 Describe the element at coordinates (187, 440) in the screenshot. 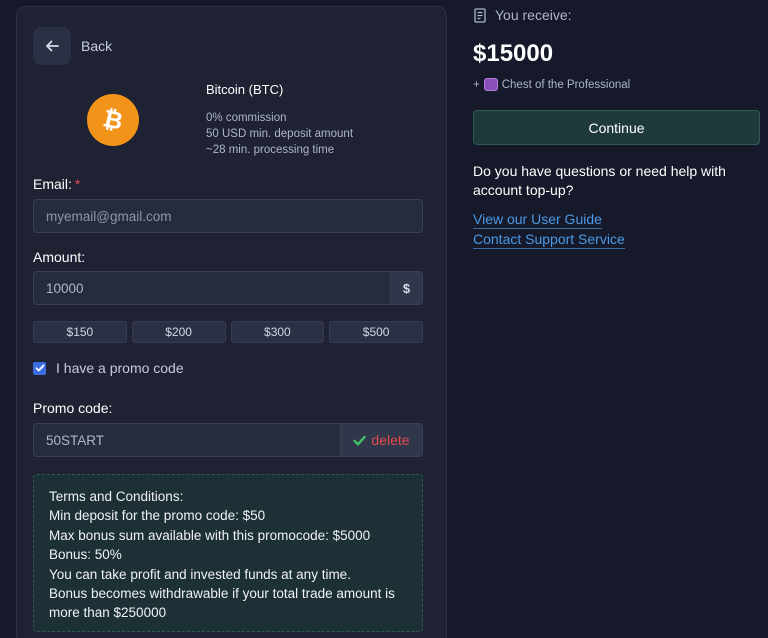

I see `promo-code-input` at that location.